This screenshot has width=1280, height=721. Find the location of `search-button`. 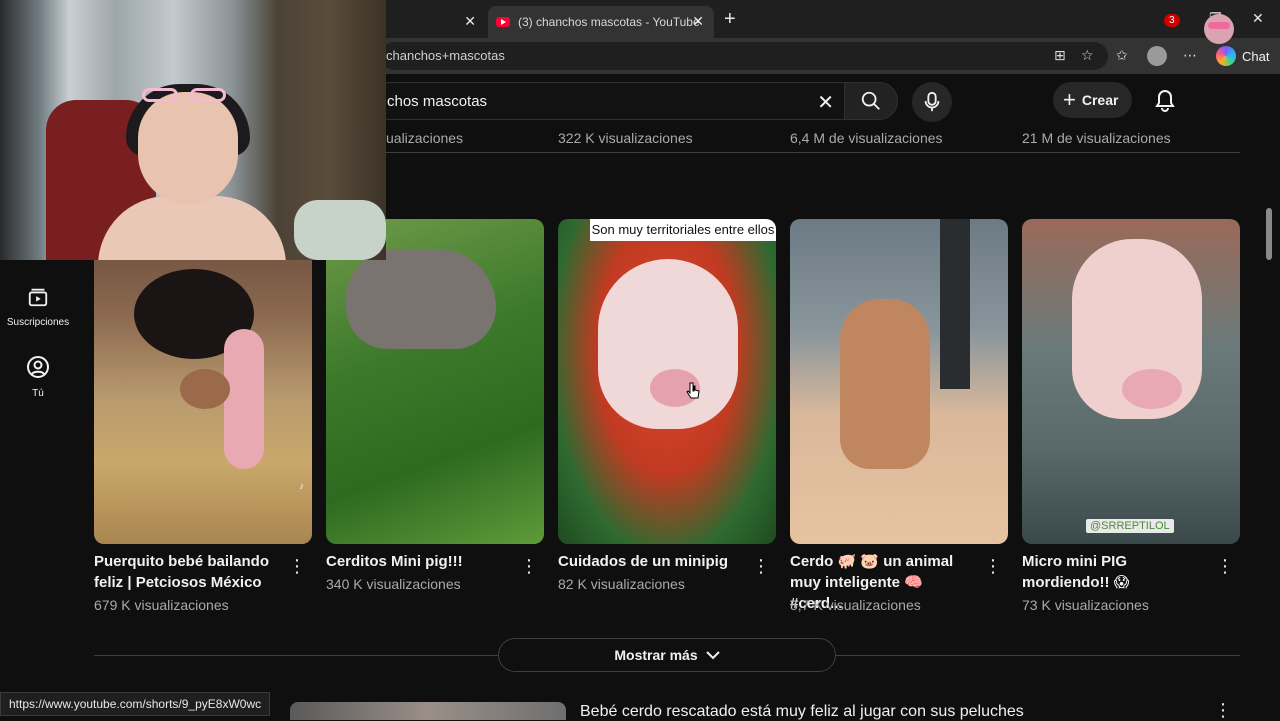

search-button is located at coordinates (871, 101).